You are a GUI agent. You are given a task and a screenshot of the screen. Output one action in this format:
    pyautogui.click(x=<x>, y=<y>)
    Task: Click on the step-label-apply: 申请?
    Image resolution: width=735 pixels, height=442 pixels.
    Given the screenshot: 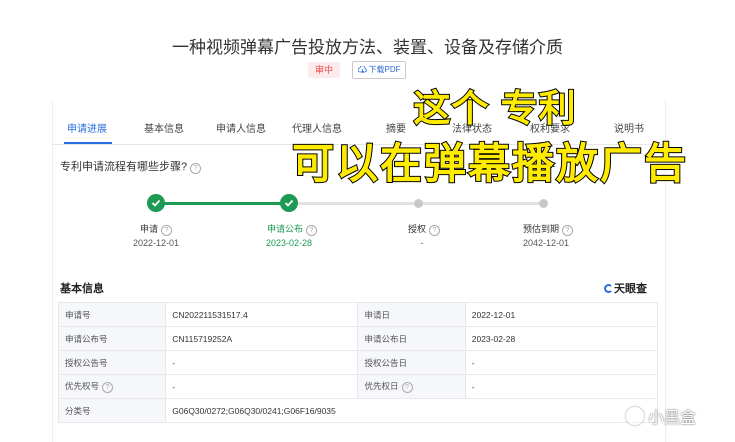 What is the action you would take?
    pyautogui.click(x=156, y=229)
    